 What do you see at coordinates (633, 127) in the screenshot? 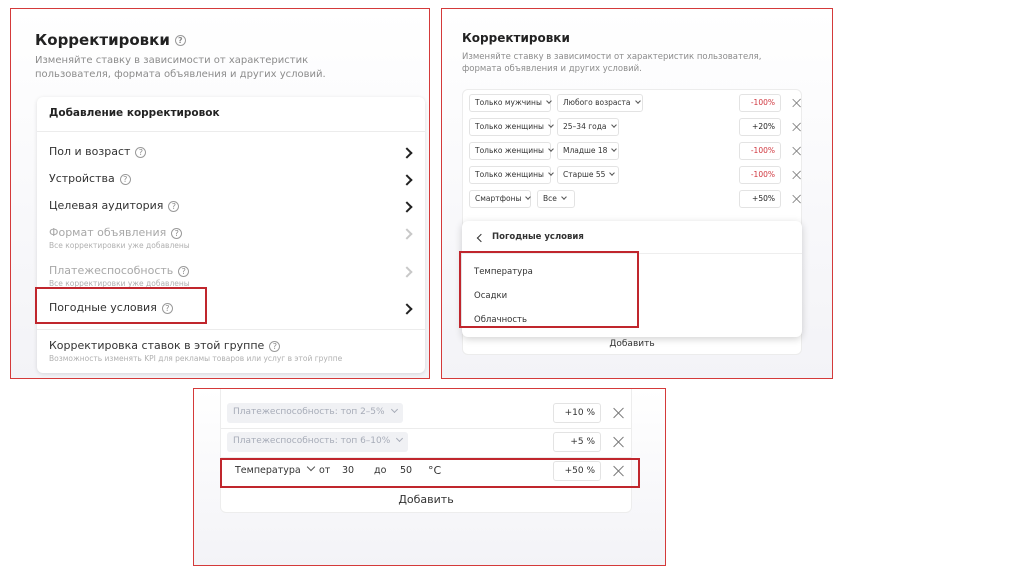
I see `adjustment-row: Только женщины 25–34 года +20%` at bounding box center [633, 127].